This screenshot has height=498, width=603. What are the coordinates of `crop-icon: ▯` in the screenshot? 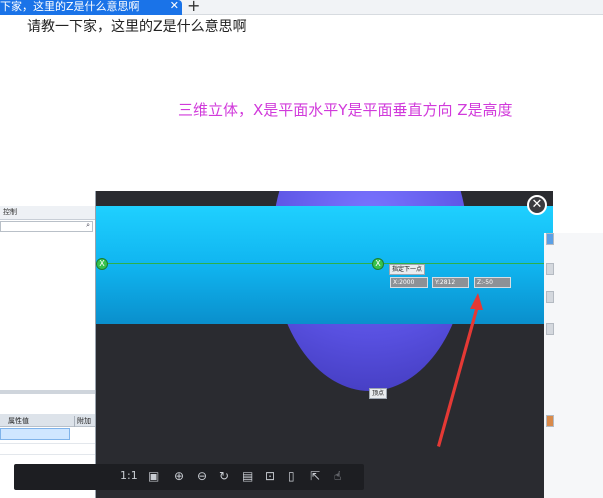 It's located at (291, 476).